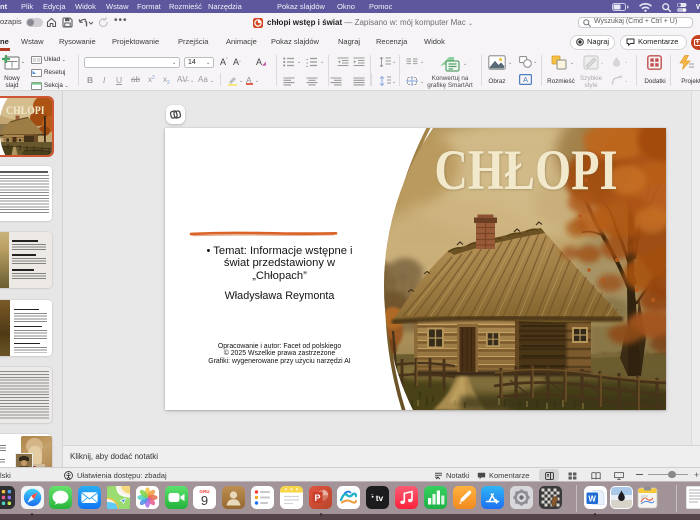 This screenshot has width=700, height=520. I want to click on svg-text: 9, so click(204, 500).